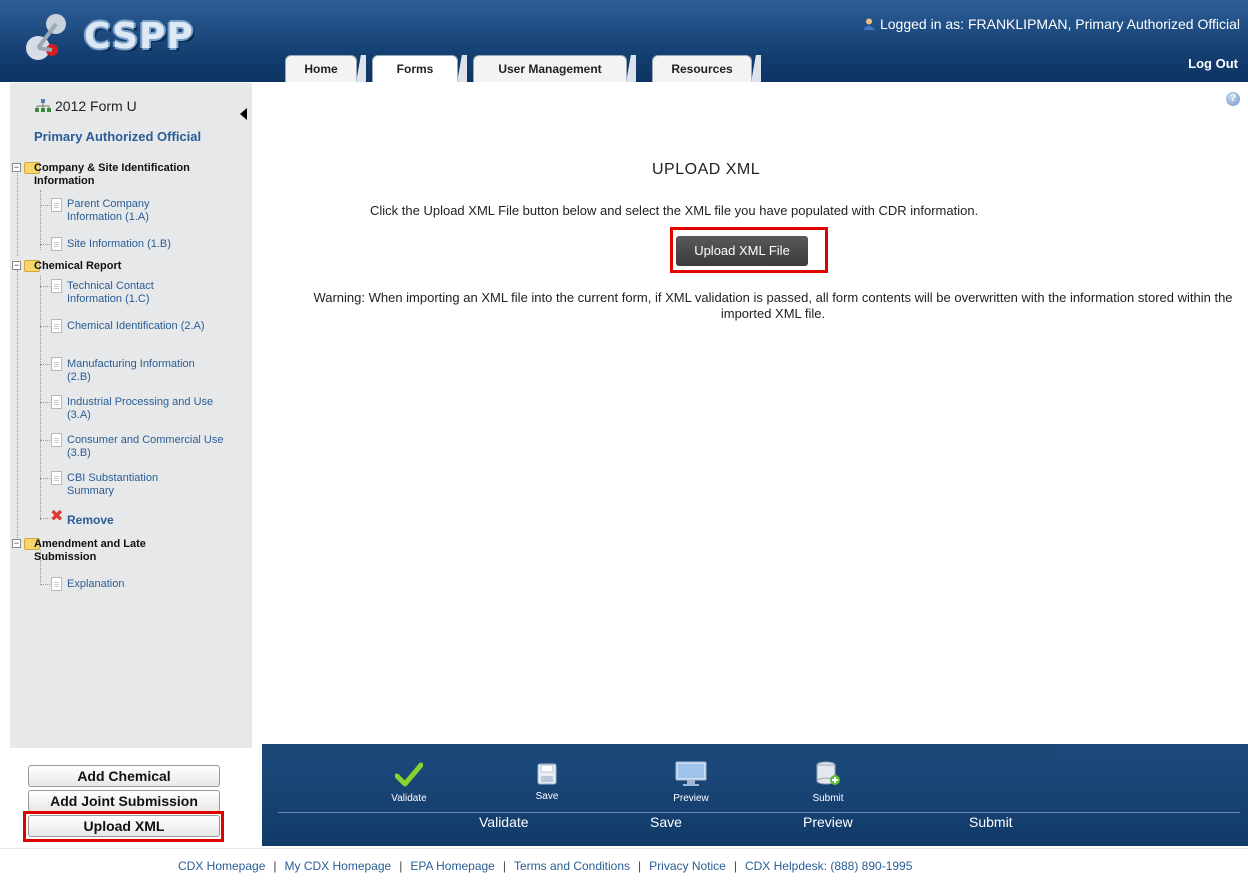 The height and width of the screenshot is (880, 1248). What do you see at coordinates (828, 822) in the screenshot?
I see `toolbar-label-preview: Preview` at bounding box center [828, 822].